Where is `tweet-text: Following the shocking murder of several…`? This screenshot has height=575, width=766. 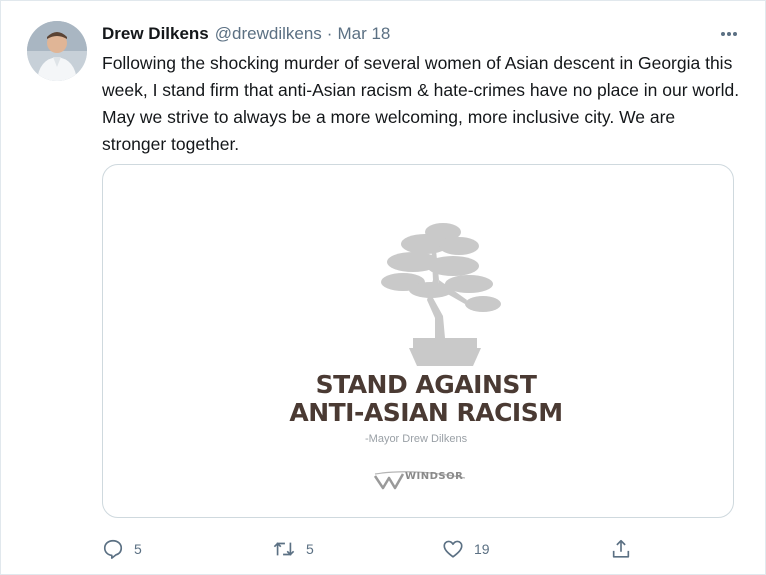 tweet-text: Following the shocking murder of several… is located at coordinates (421, 103).